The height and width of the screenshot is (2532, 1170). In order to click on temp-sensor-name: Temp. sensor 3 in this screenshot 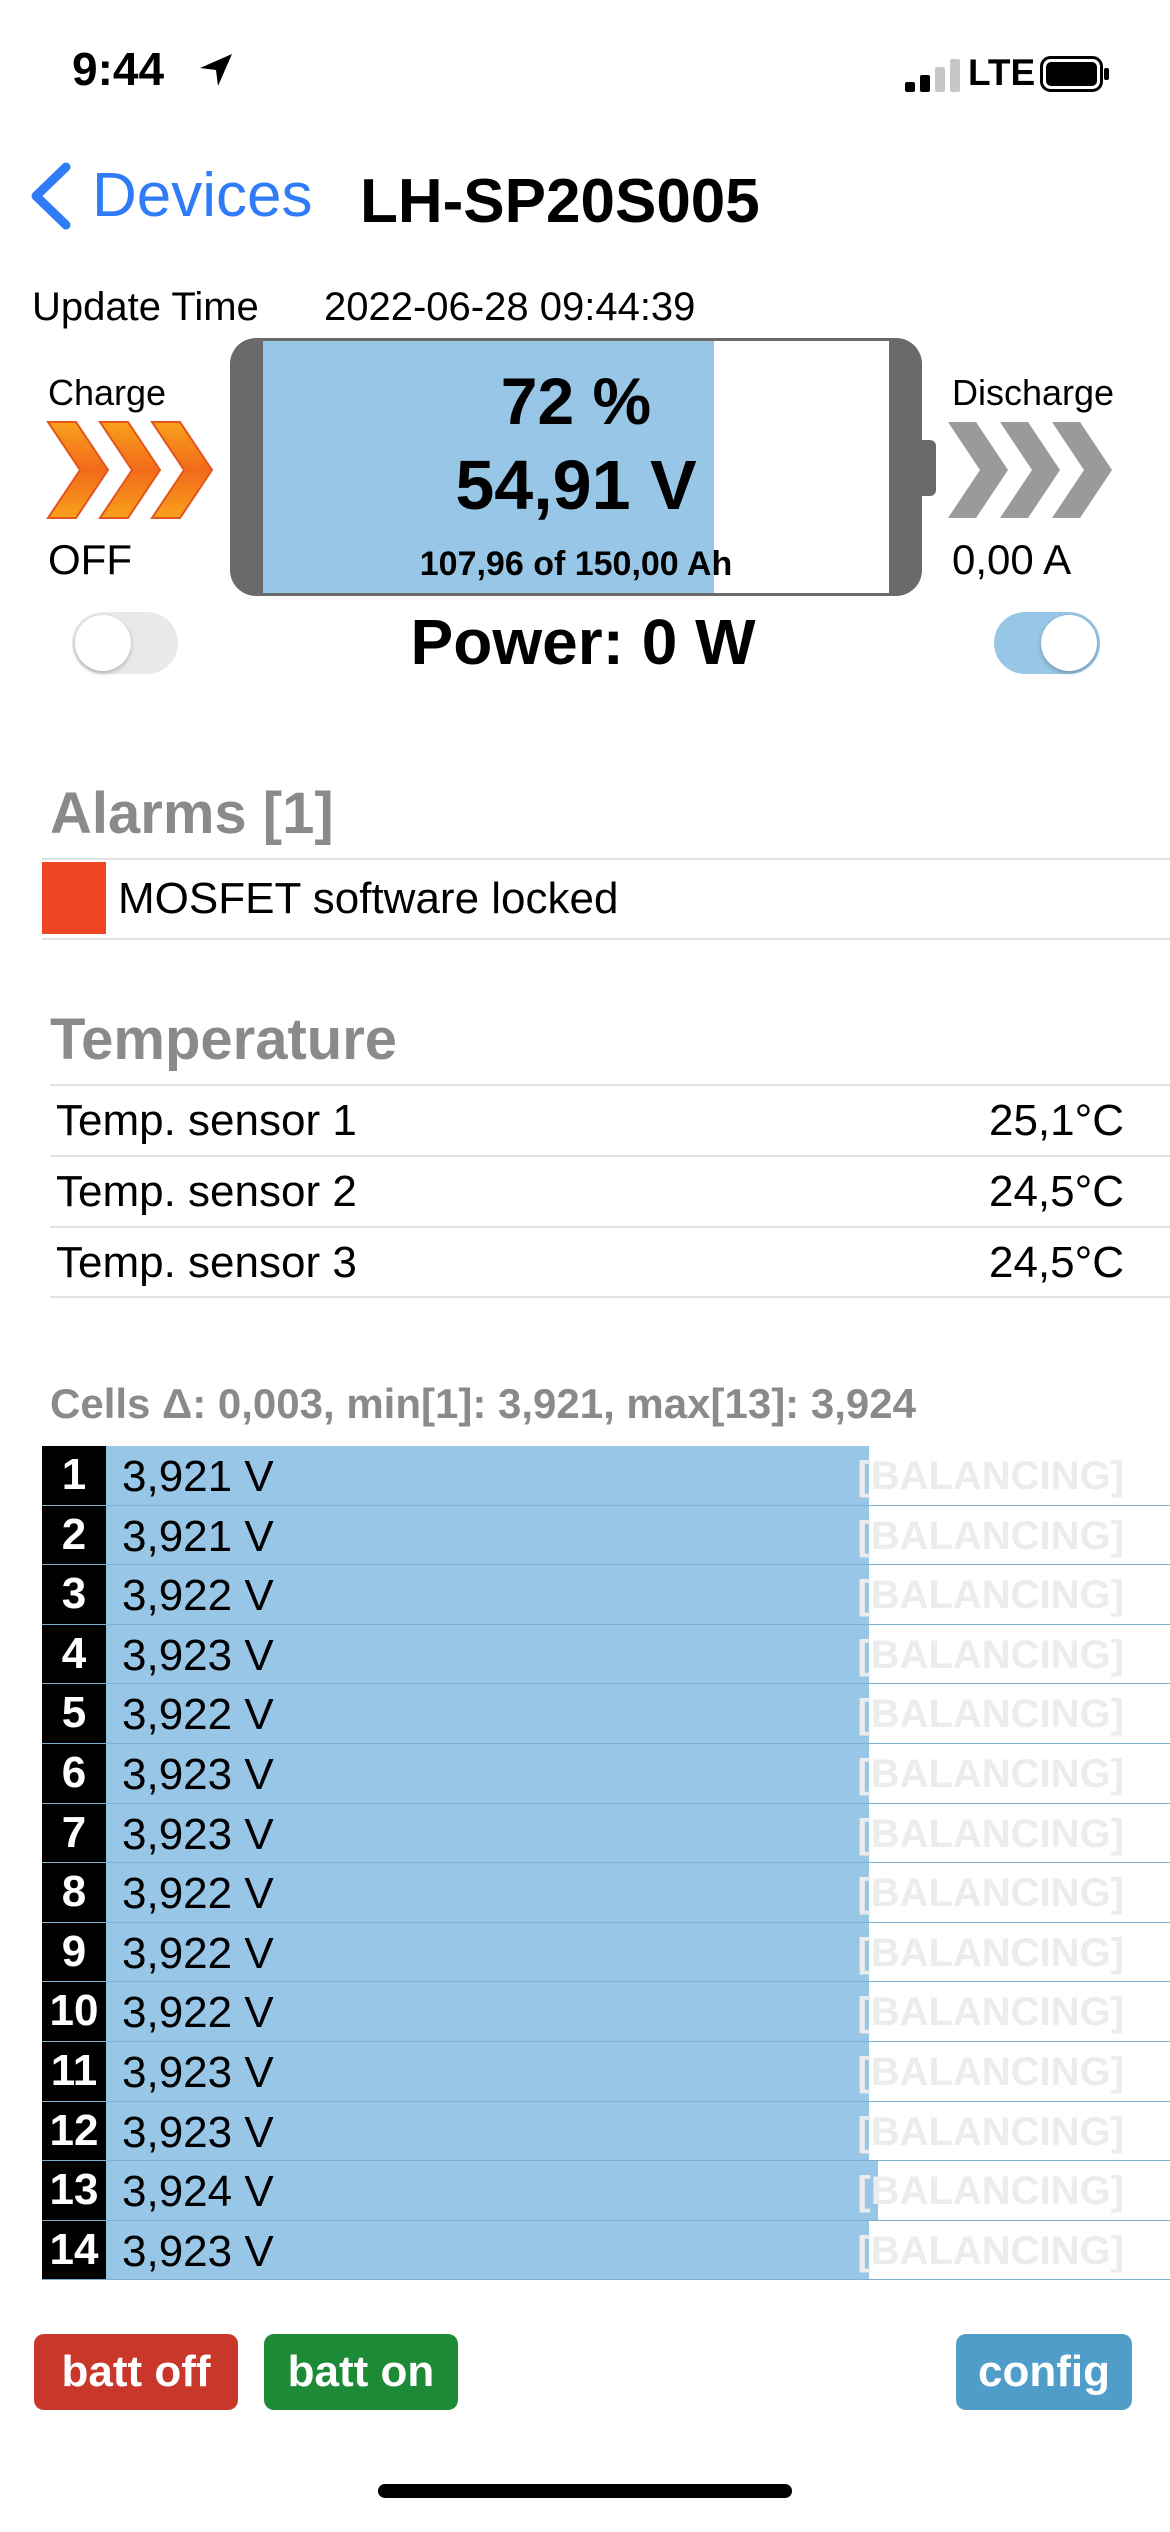, I will do `click(206, 1262)`.